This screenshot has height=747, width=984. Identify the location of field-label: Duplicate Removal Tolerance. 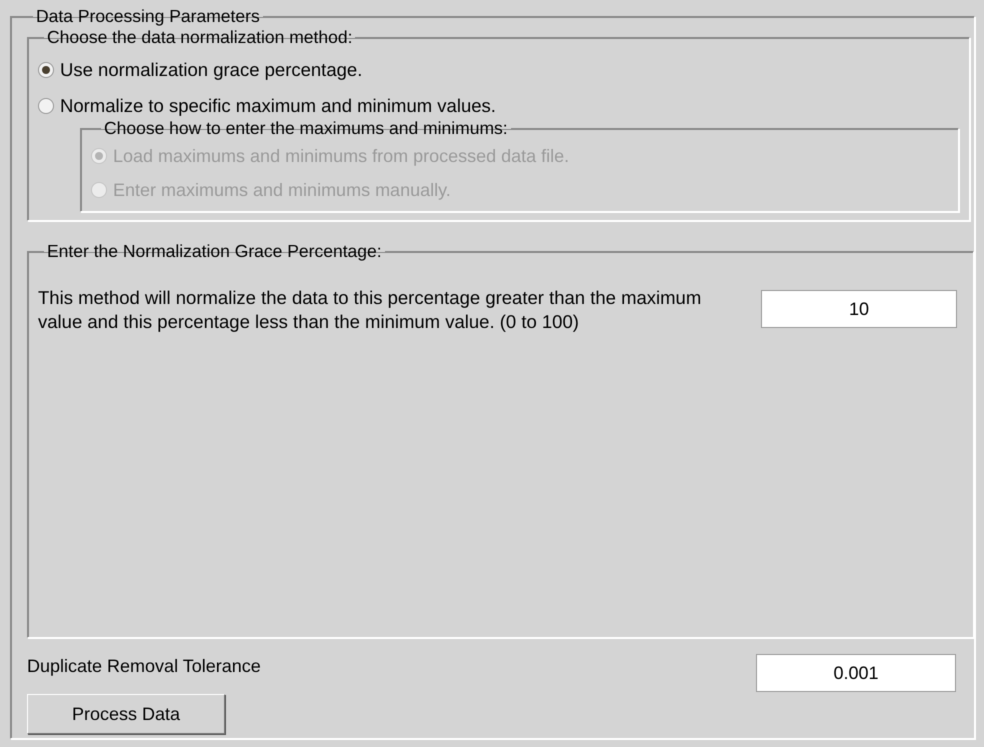
(144, 666).